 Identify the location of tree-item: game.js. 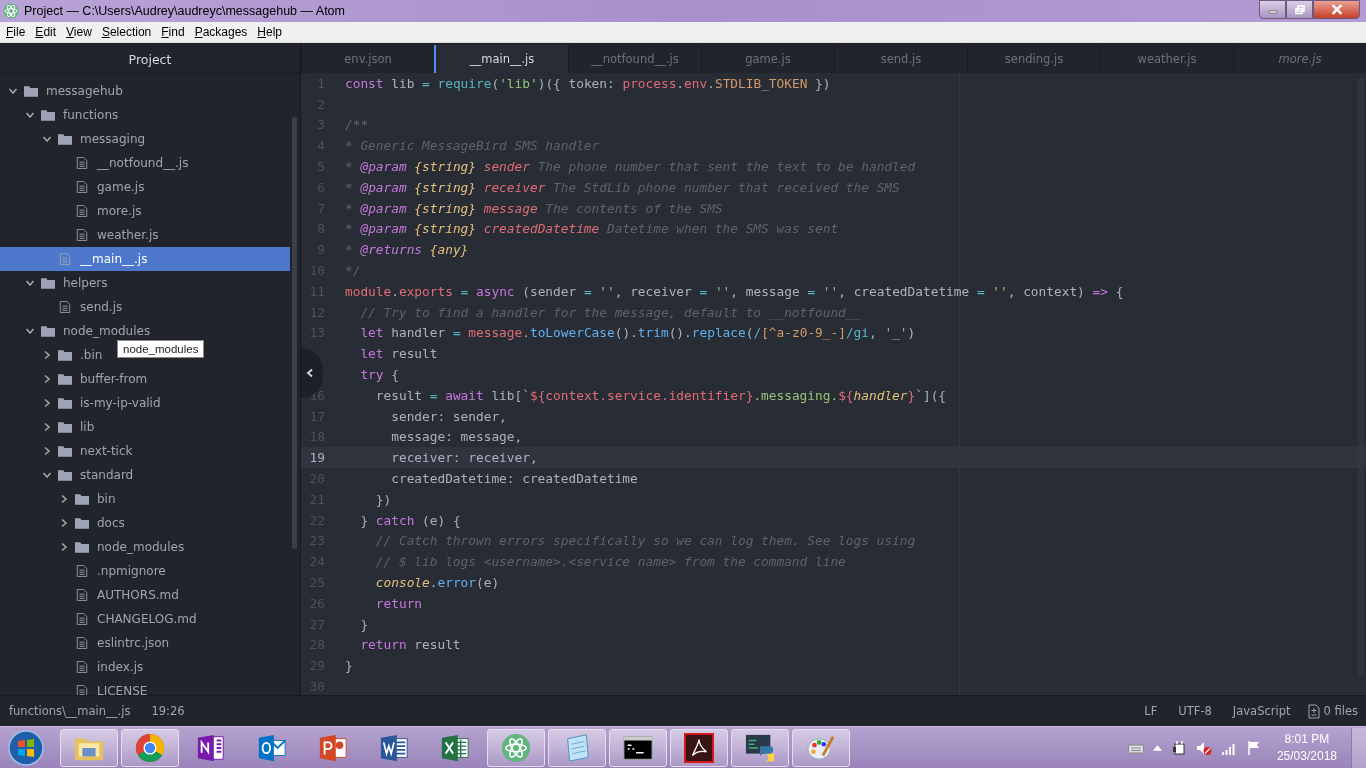
(74, 187).